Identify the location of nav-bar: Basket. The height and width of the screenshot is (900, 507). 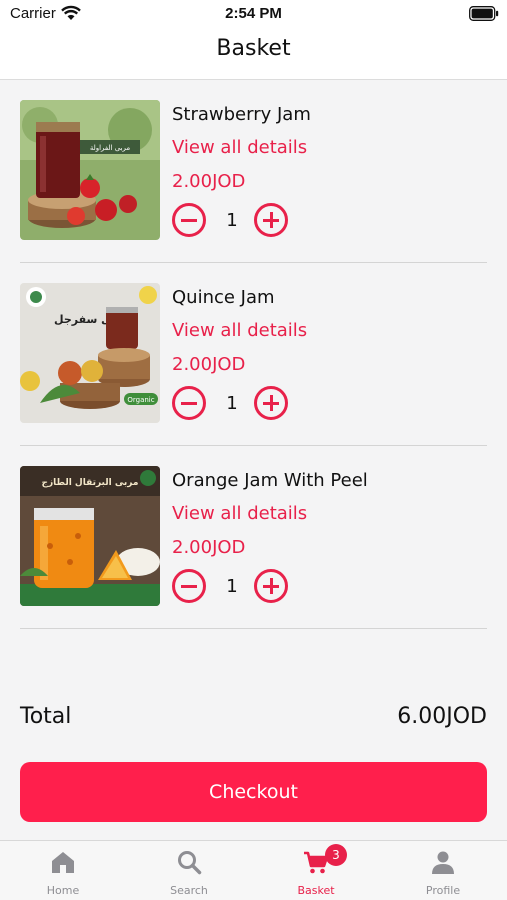
(253, 55).